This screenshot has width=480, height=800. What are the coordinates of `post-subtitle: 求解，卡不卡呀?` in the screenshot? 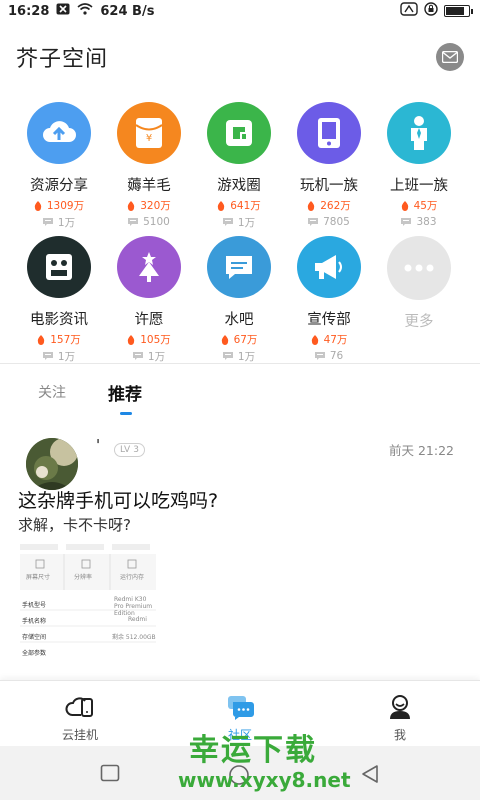 It's located at (74, 524).